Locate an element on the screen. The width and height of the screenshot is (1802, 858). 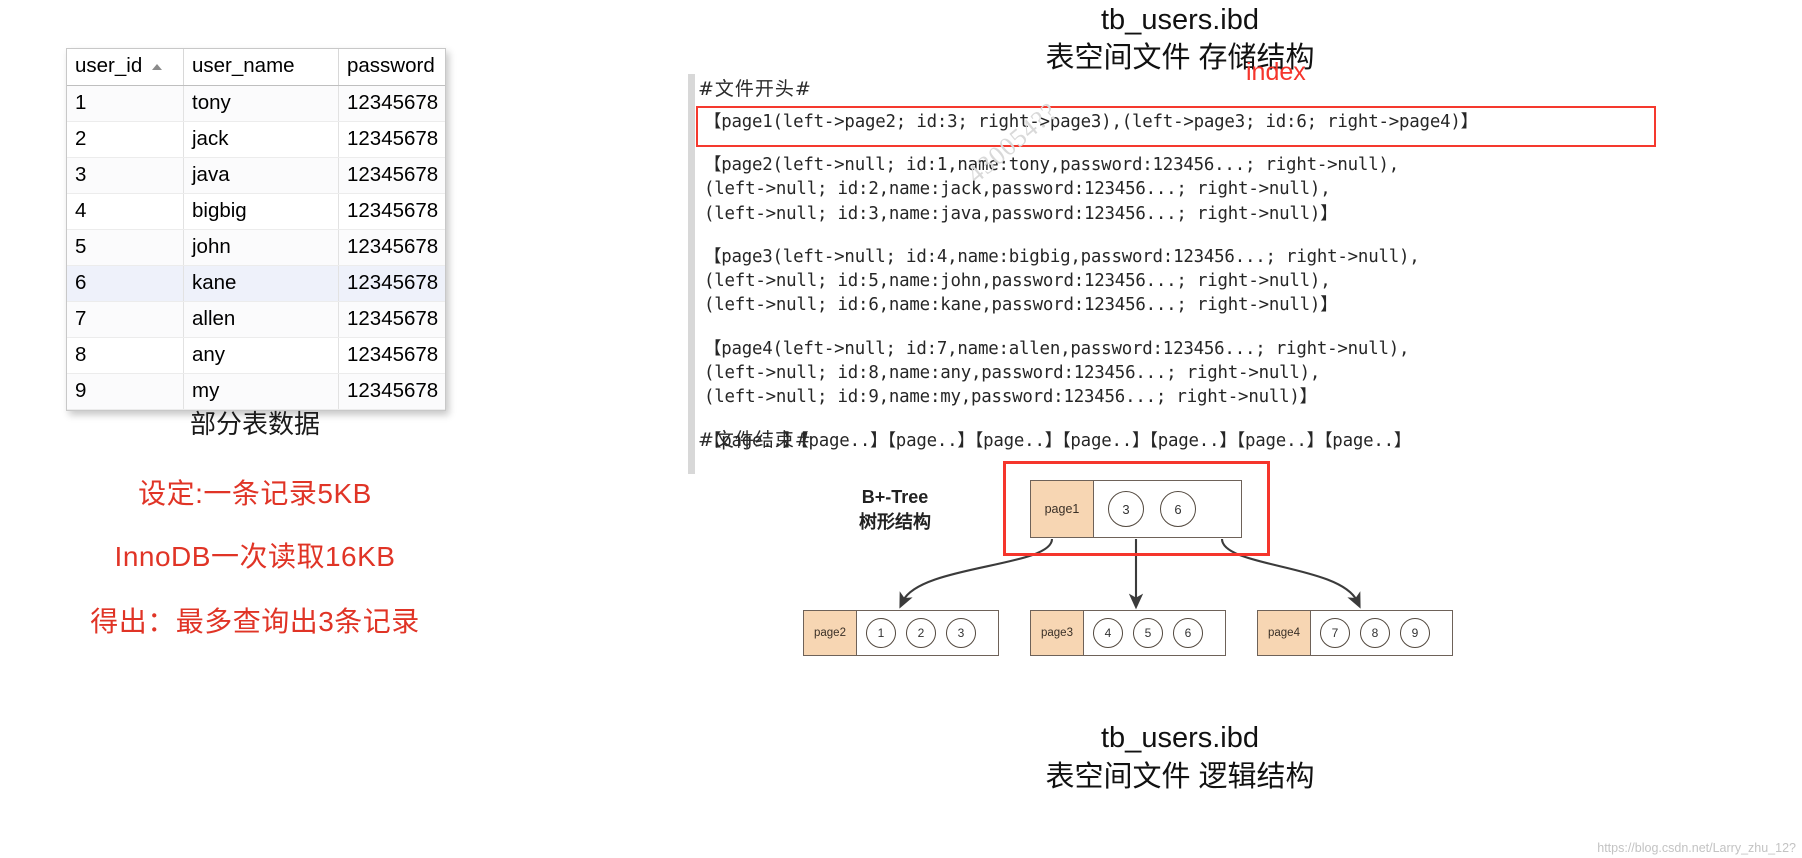
table-cell-user-id: 8 is located at coordinates (125, 355).